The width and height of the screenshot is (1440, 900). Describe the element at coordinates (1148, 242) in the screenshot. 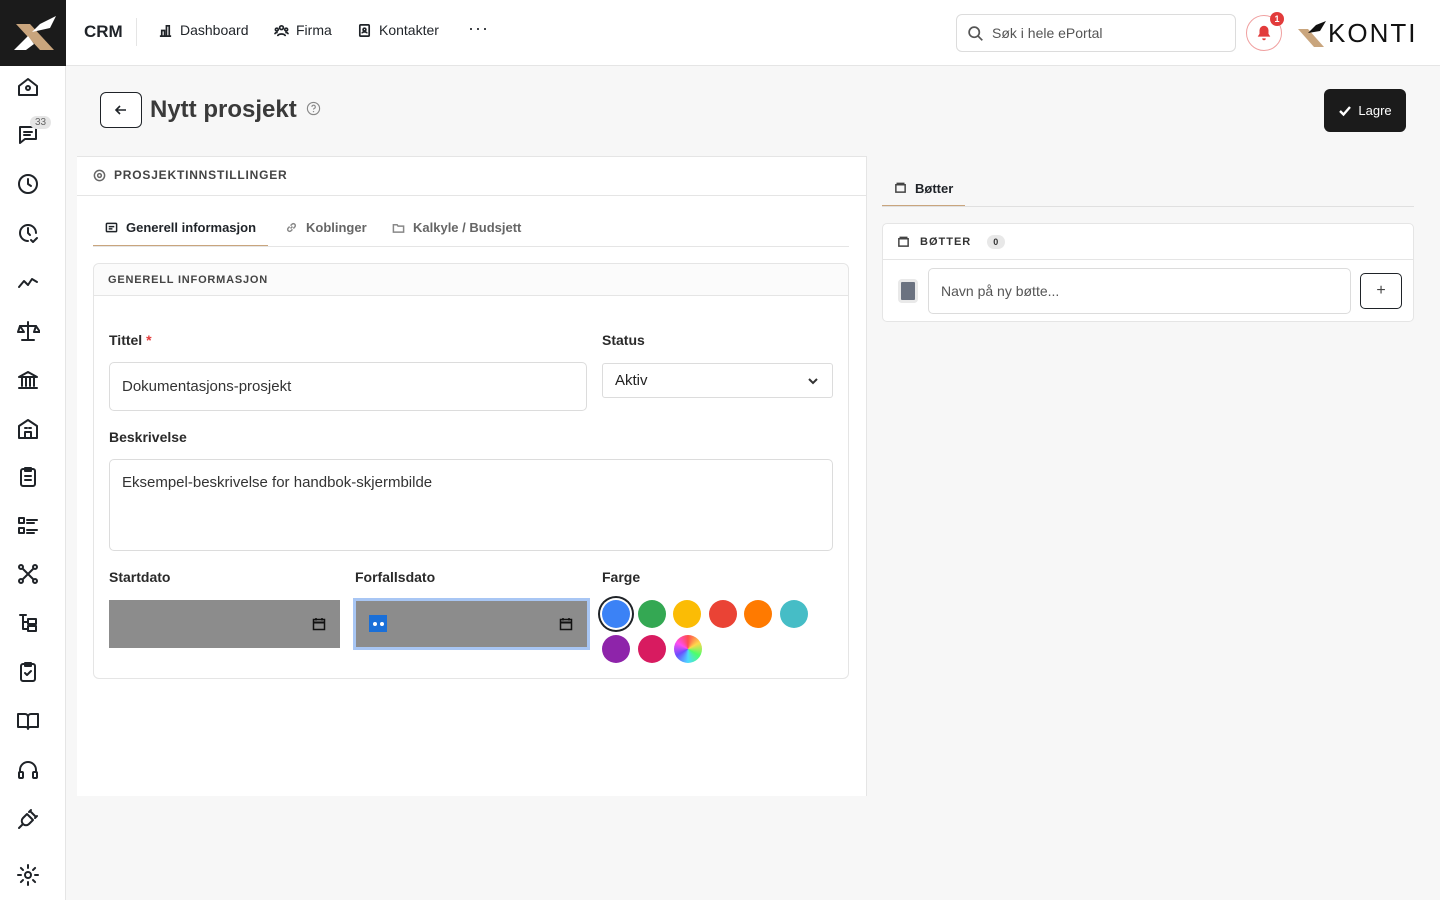

I see `buckets-header: BØTTER 0` at that location.